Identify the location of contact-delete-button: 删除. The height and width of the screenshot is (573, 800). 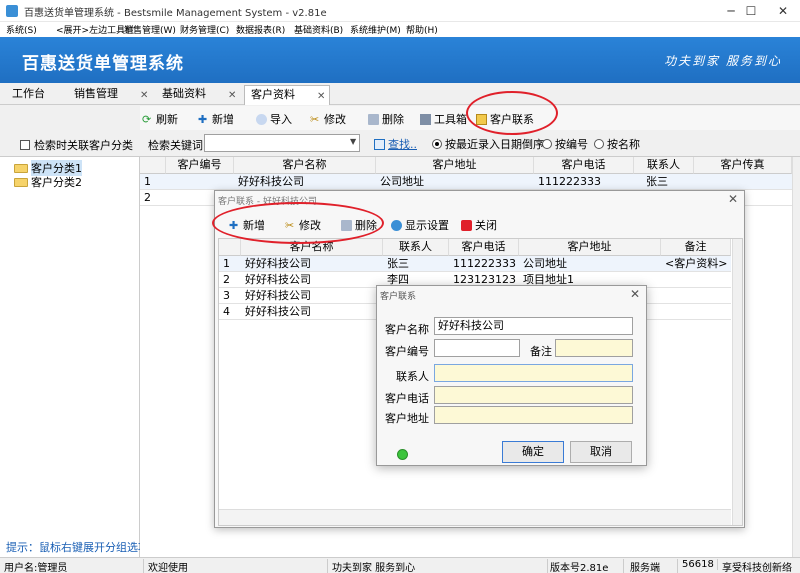
(359, 225).